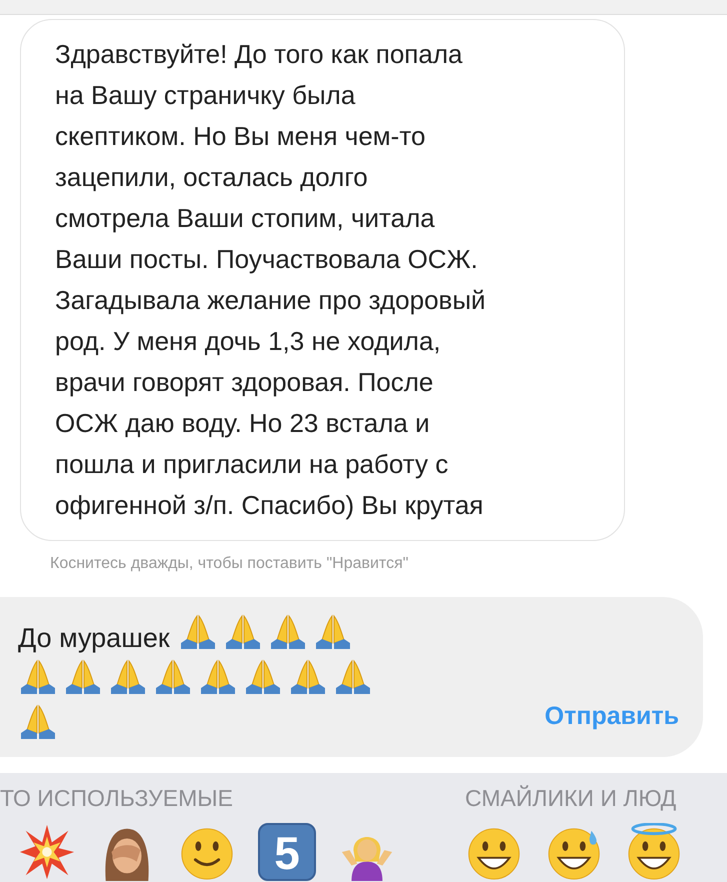 Image resolution: width=727 pixels, height=882 pixels. Describe the element at coordinates (574, 794) in the screenshot. I see `category-header: СМАЙЛИКИ И ЛЮД` at that location.